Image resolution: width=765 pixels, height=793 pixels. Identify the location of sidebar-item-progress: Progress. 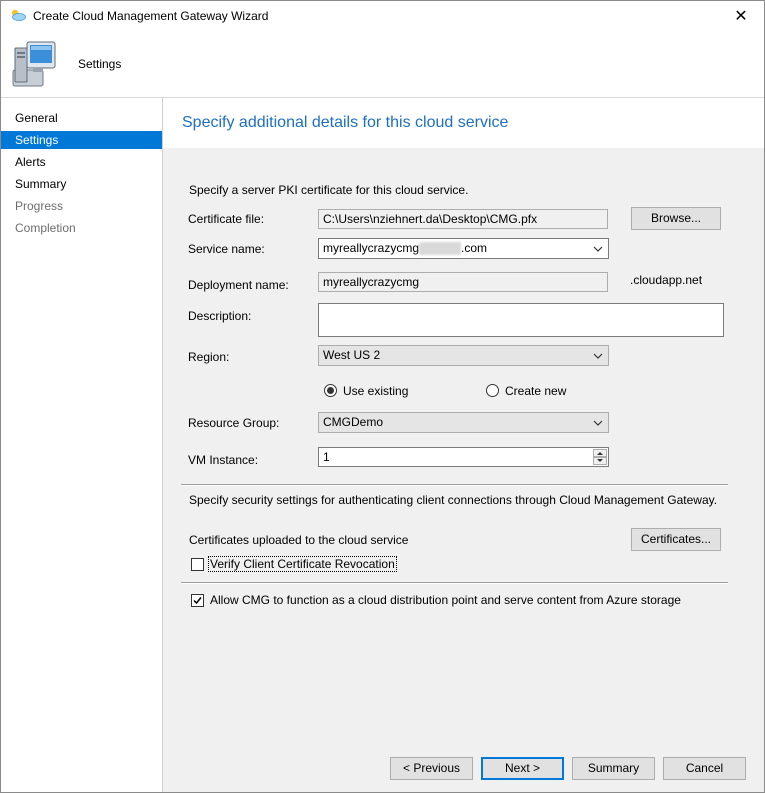
(39, 206).